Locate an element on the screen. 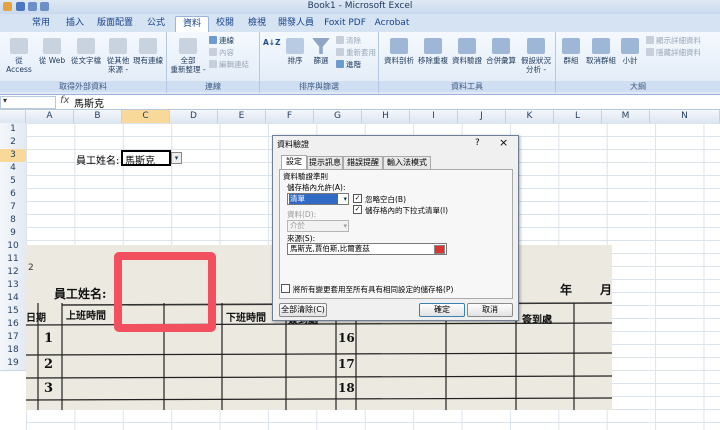 The height and width of the screenshot is (430, 720). in-cell-dropdown-checkbox: ✓ is located at coordinates (357, 209).